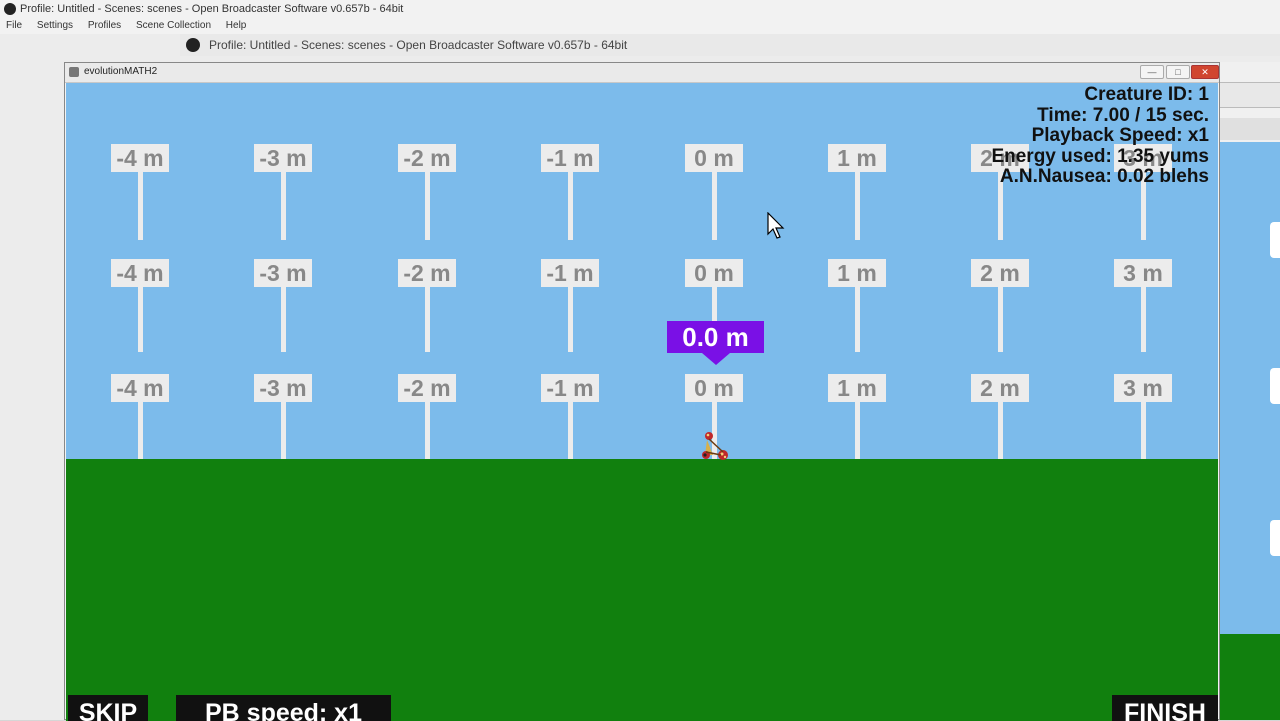 The width and height of the screenshot is (1280, 721). I want to click on obs-left-panel, so click(33, 377).